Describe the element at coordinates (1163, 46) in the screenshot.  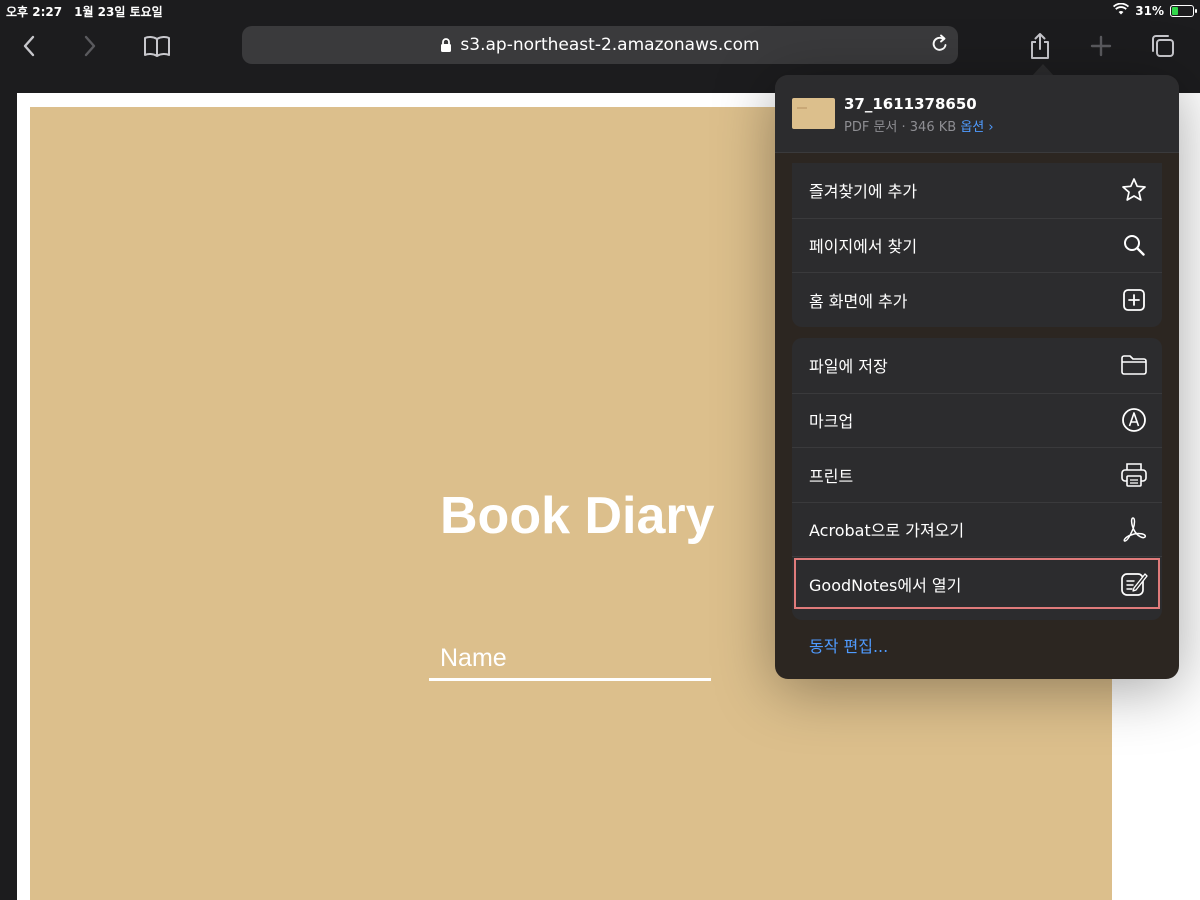
I see `tabs-icon` at that location.